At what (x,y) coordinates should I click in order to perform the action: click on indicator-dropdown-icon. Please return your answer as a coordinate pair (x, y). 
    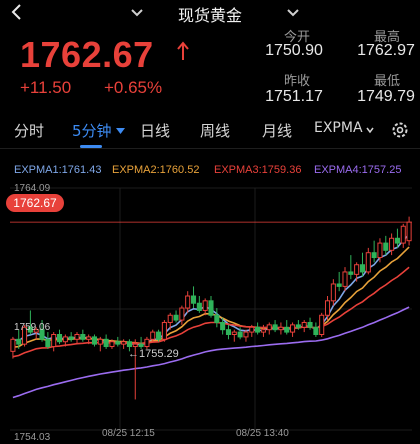
    Looking at the image, I should click on (370, 130).